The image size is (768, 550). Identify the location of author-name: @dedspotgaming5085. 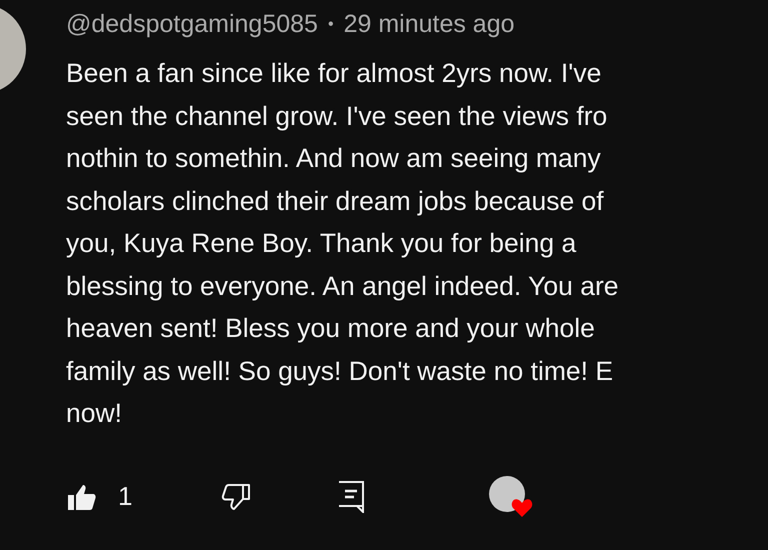
(192, 25).